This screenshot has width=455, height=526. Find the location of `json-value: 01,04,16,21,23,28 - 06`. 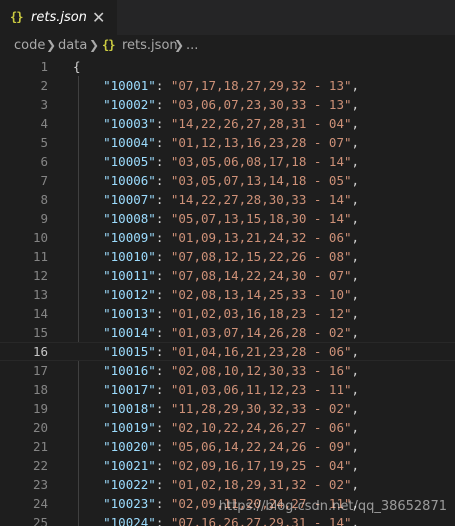

json-value: 01,04,16,21,23,28 - 06 is located at coordinates (261, 351).